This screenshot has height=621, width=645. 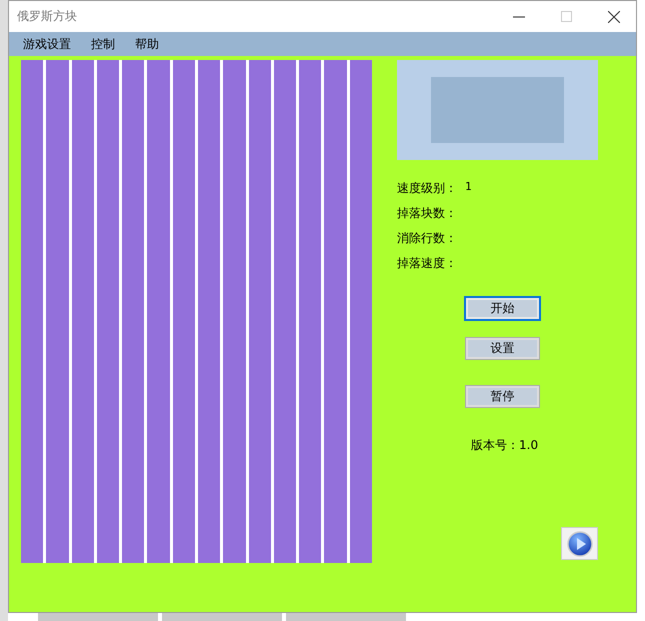 What do you see at coordinates (47, 16) in the screenshot?
I see `window-title: 俄罗斯方块` at bounding box center [47, 16].